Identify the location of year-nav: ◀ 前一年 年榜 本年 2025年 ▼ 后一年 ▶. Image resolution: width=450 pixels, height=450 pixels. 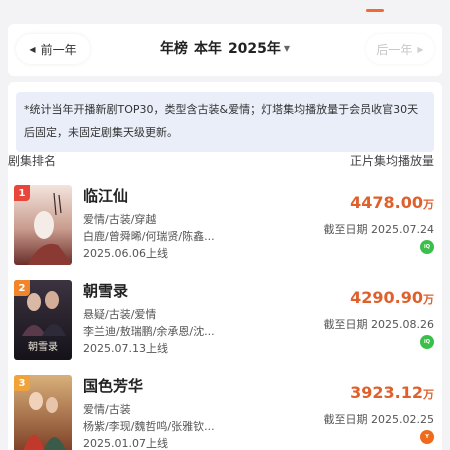
(225, 50).